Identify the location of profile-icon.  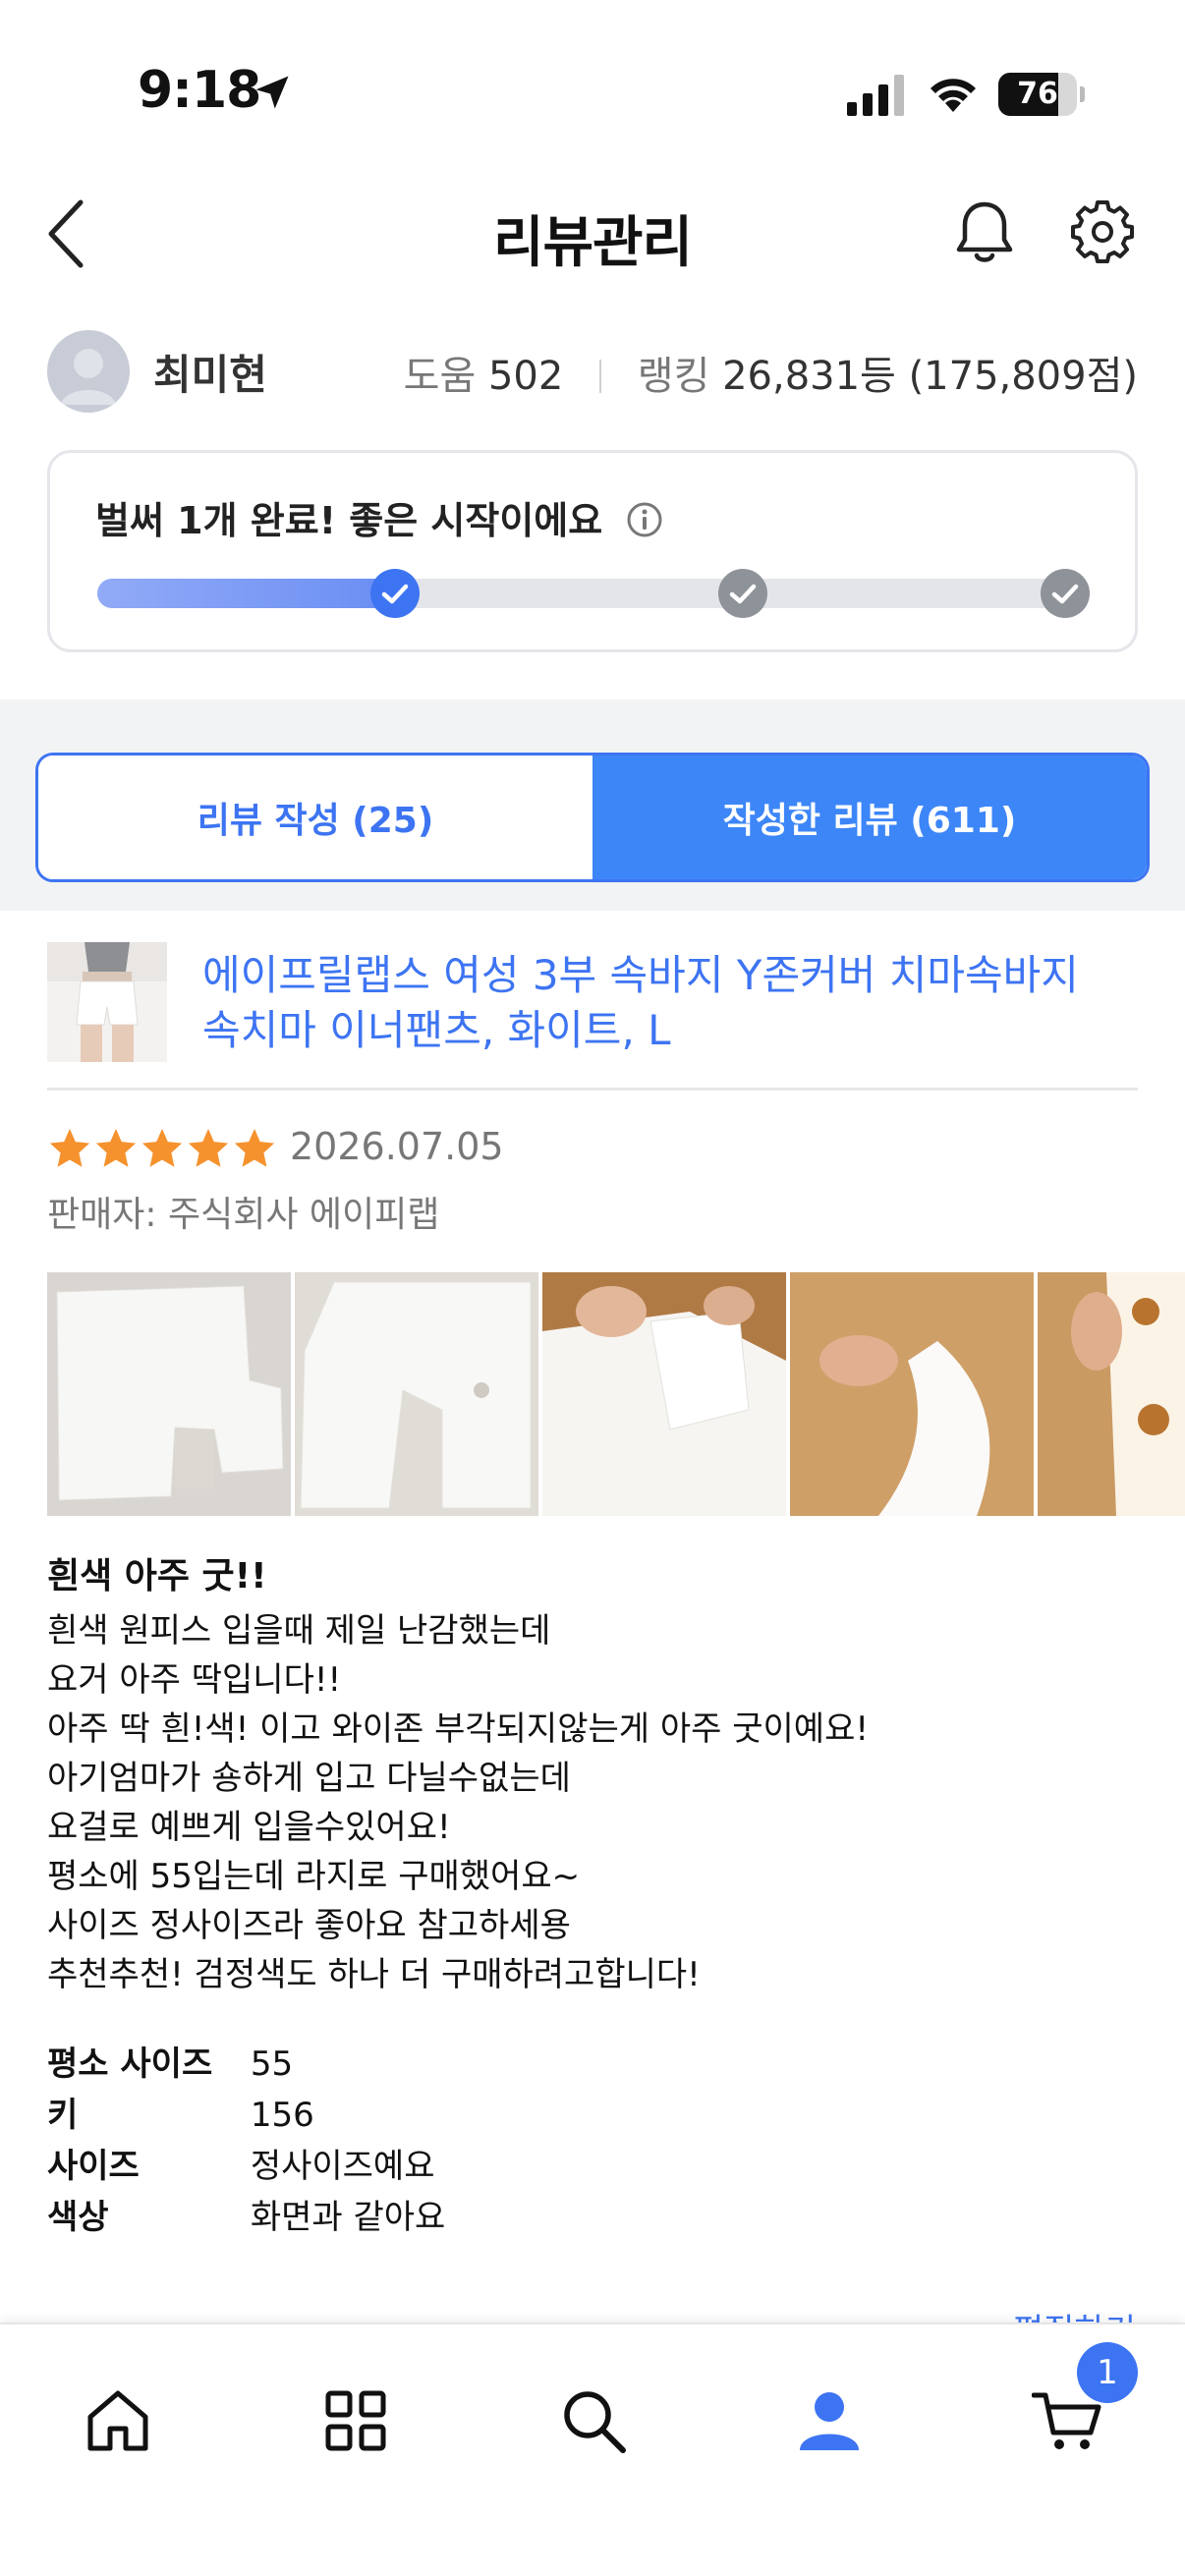
(830, 2421).